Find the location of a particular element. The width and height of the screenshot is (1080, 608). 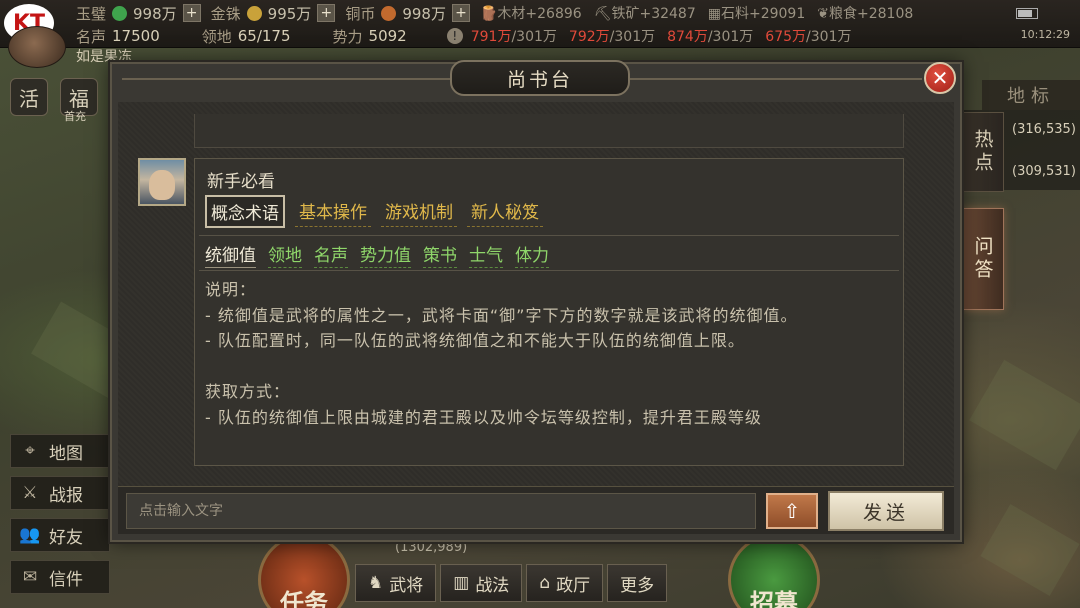

body-line: - 队伍配置时，同一队伍的武将统御值之和不能大于队伍的统御值上限。 is located at coordinates (475, 340).